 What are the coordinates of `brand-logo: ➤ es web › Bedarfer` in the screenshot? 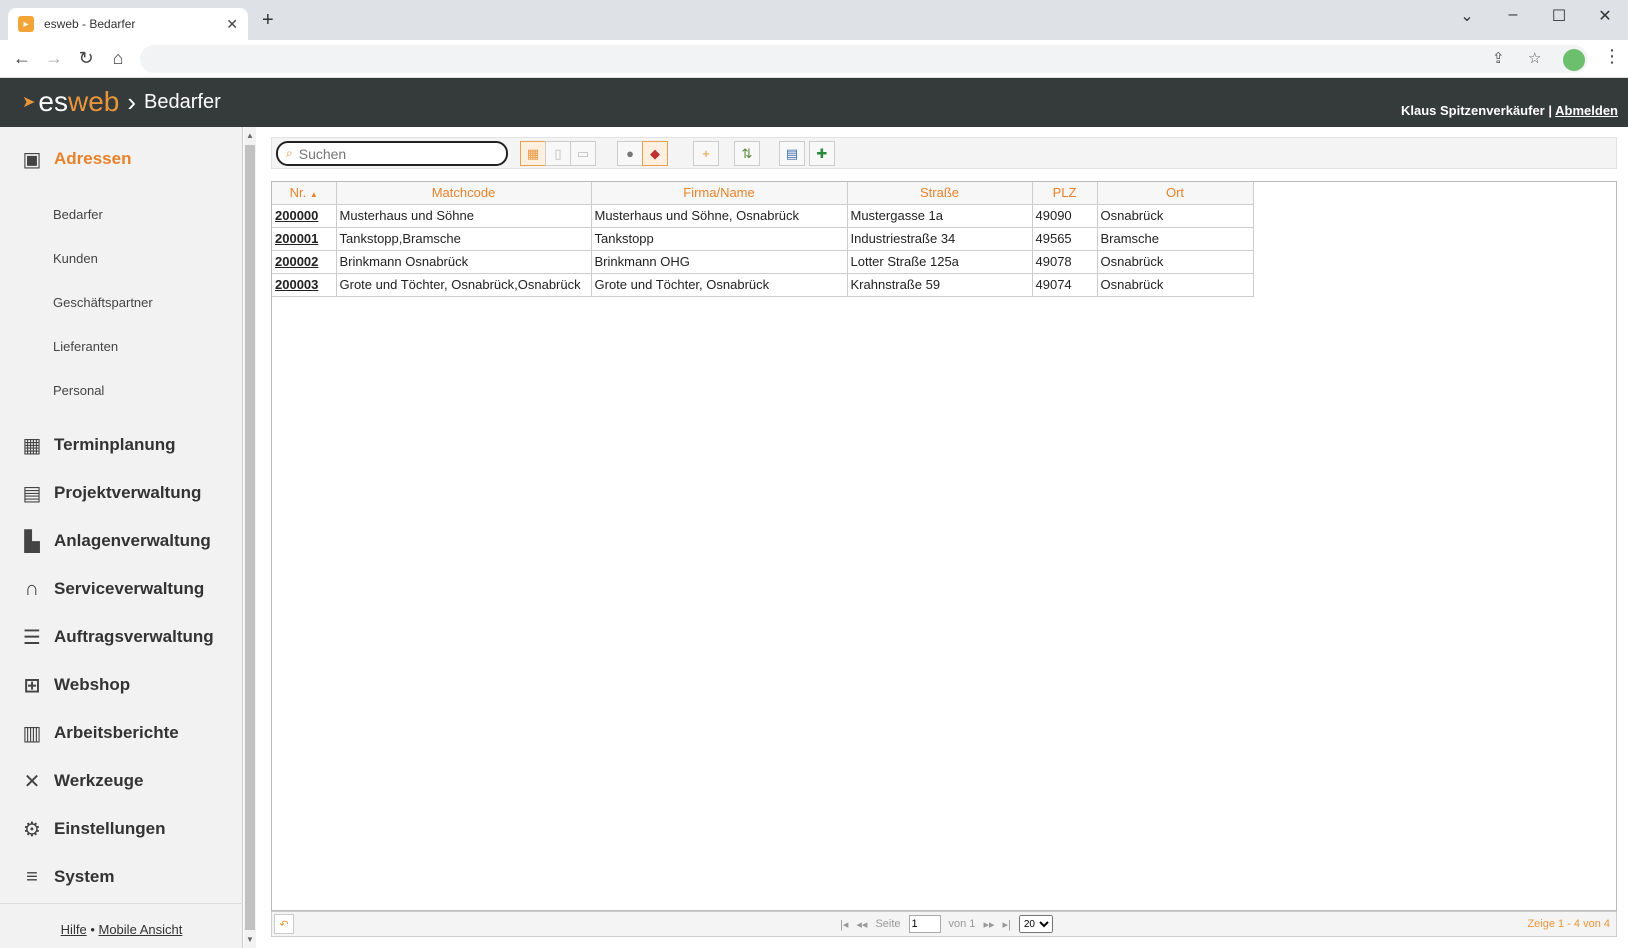 It's located at (121, 102).